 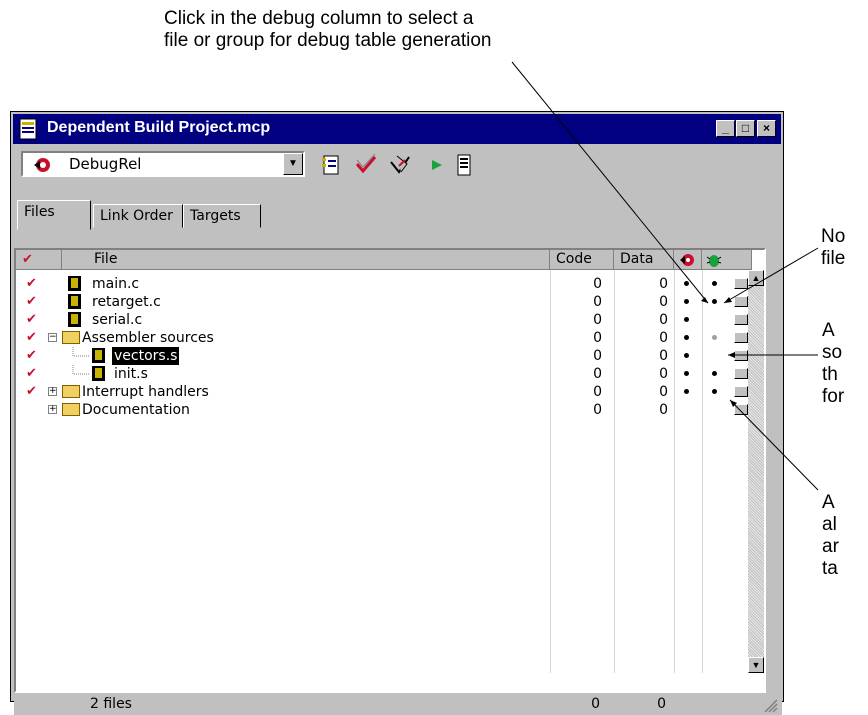 What do you see at coordinates (145, 392) in the screenshot?
I see `group-name: Interrupt handlers` at bounding box center [145, 392].